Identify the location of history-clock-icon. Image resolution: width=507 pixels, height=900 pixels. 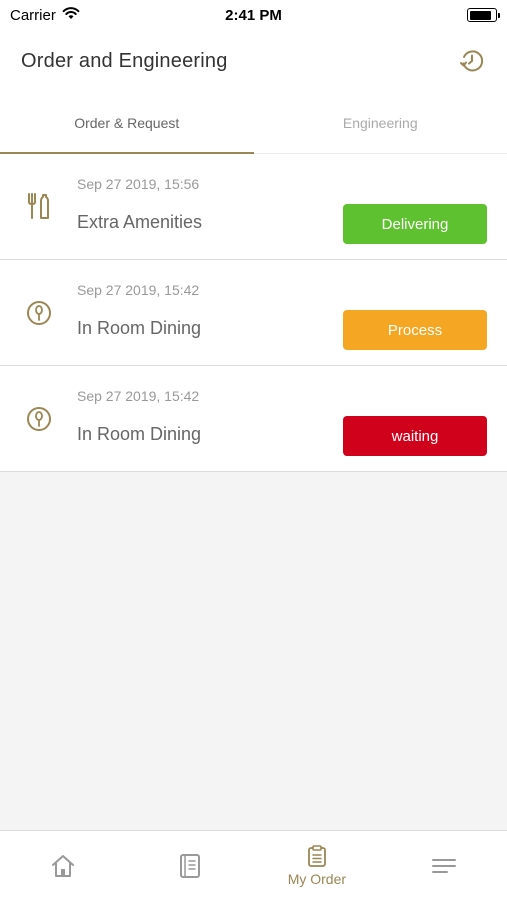
(472, 61).